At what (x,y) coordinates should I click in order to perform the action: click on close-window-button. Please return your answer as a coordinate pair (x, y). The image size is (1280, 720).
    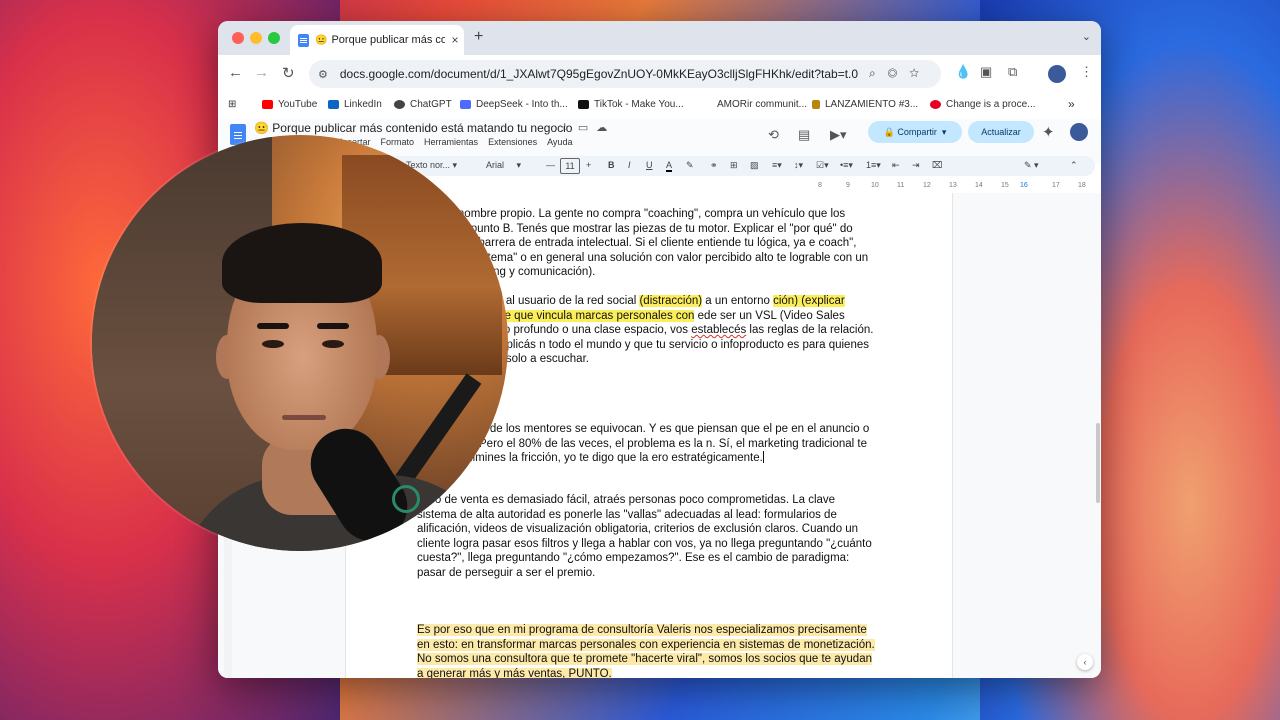
    Looking at the image, I should click on (238, 38).